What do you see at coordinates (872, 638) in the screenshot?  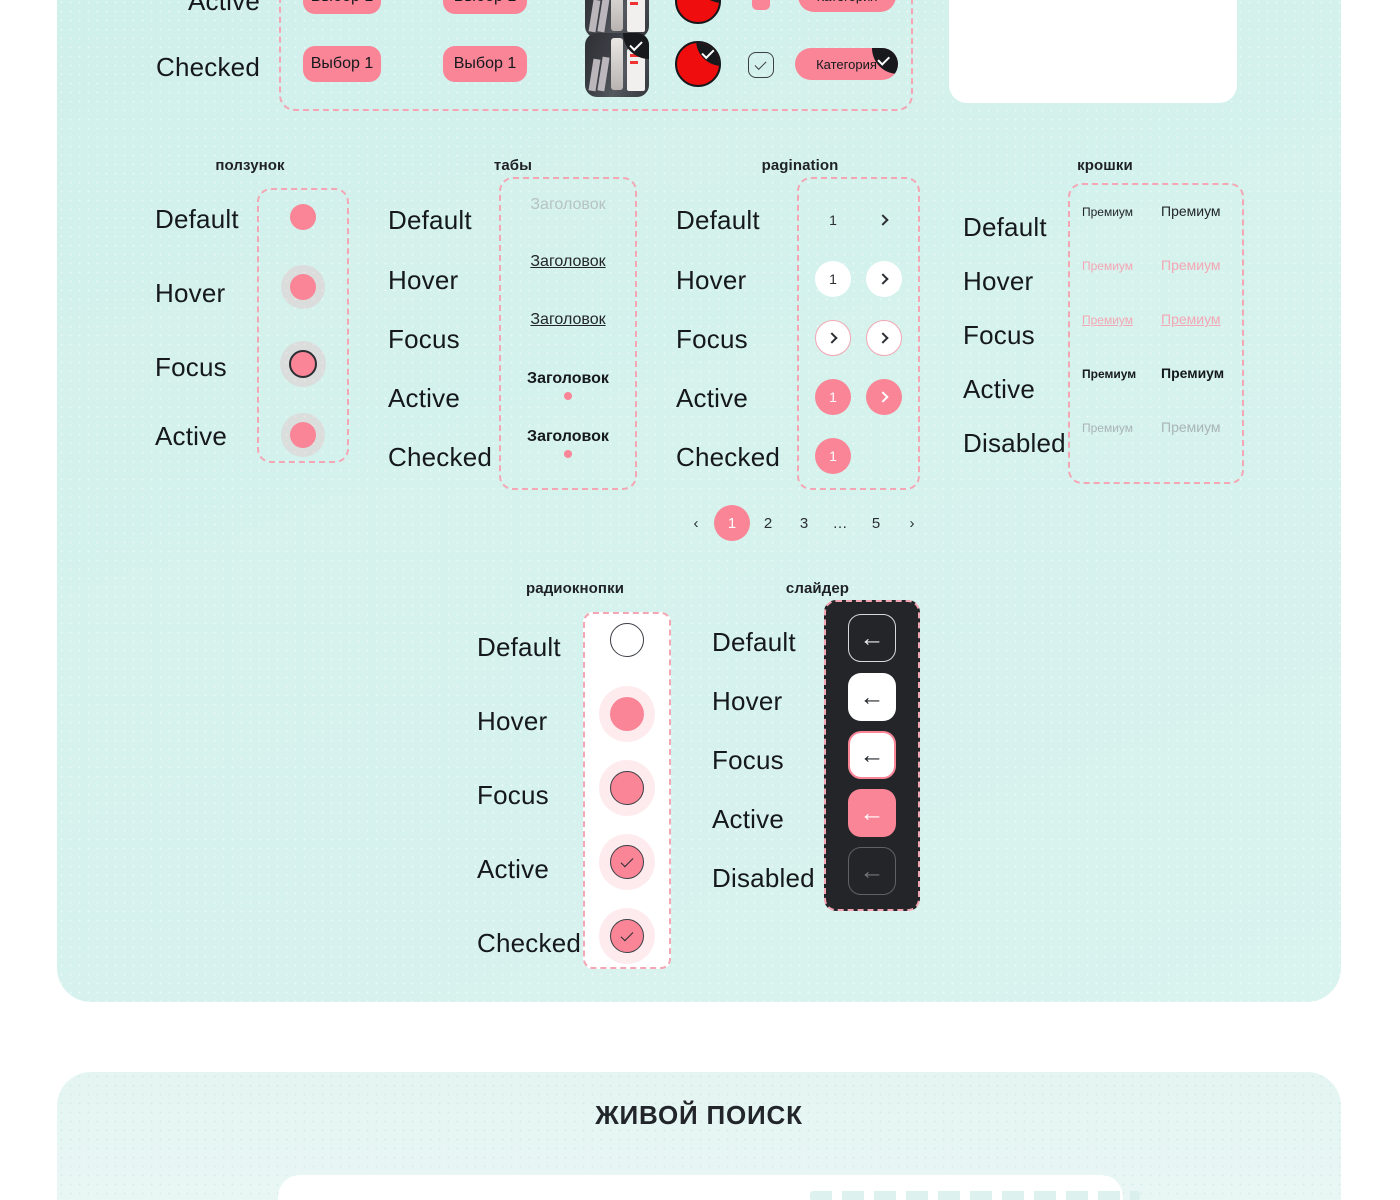 I see `slider-arrow-default: ←` at bounding box center [872, 638].